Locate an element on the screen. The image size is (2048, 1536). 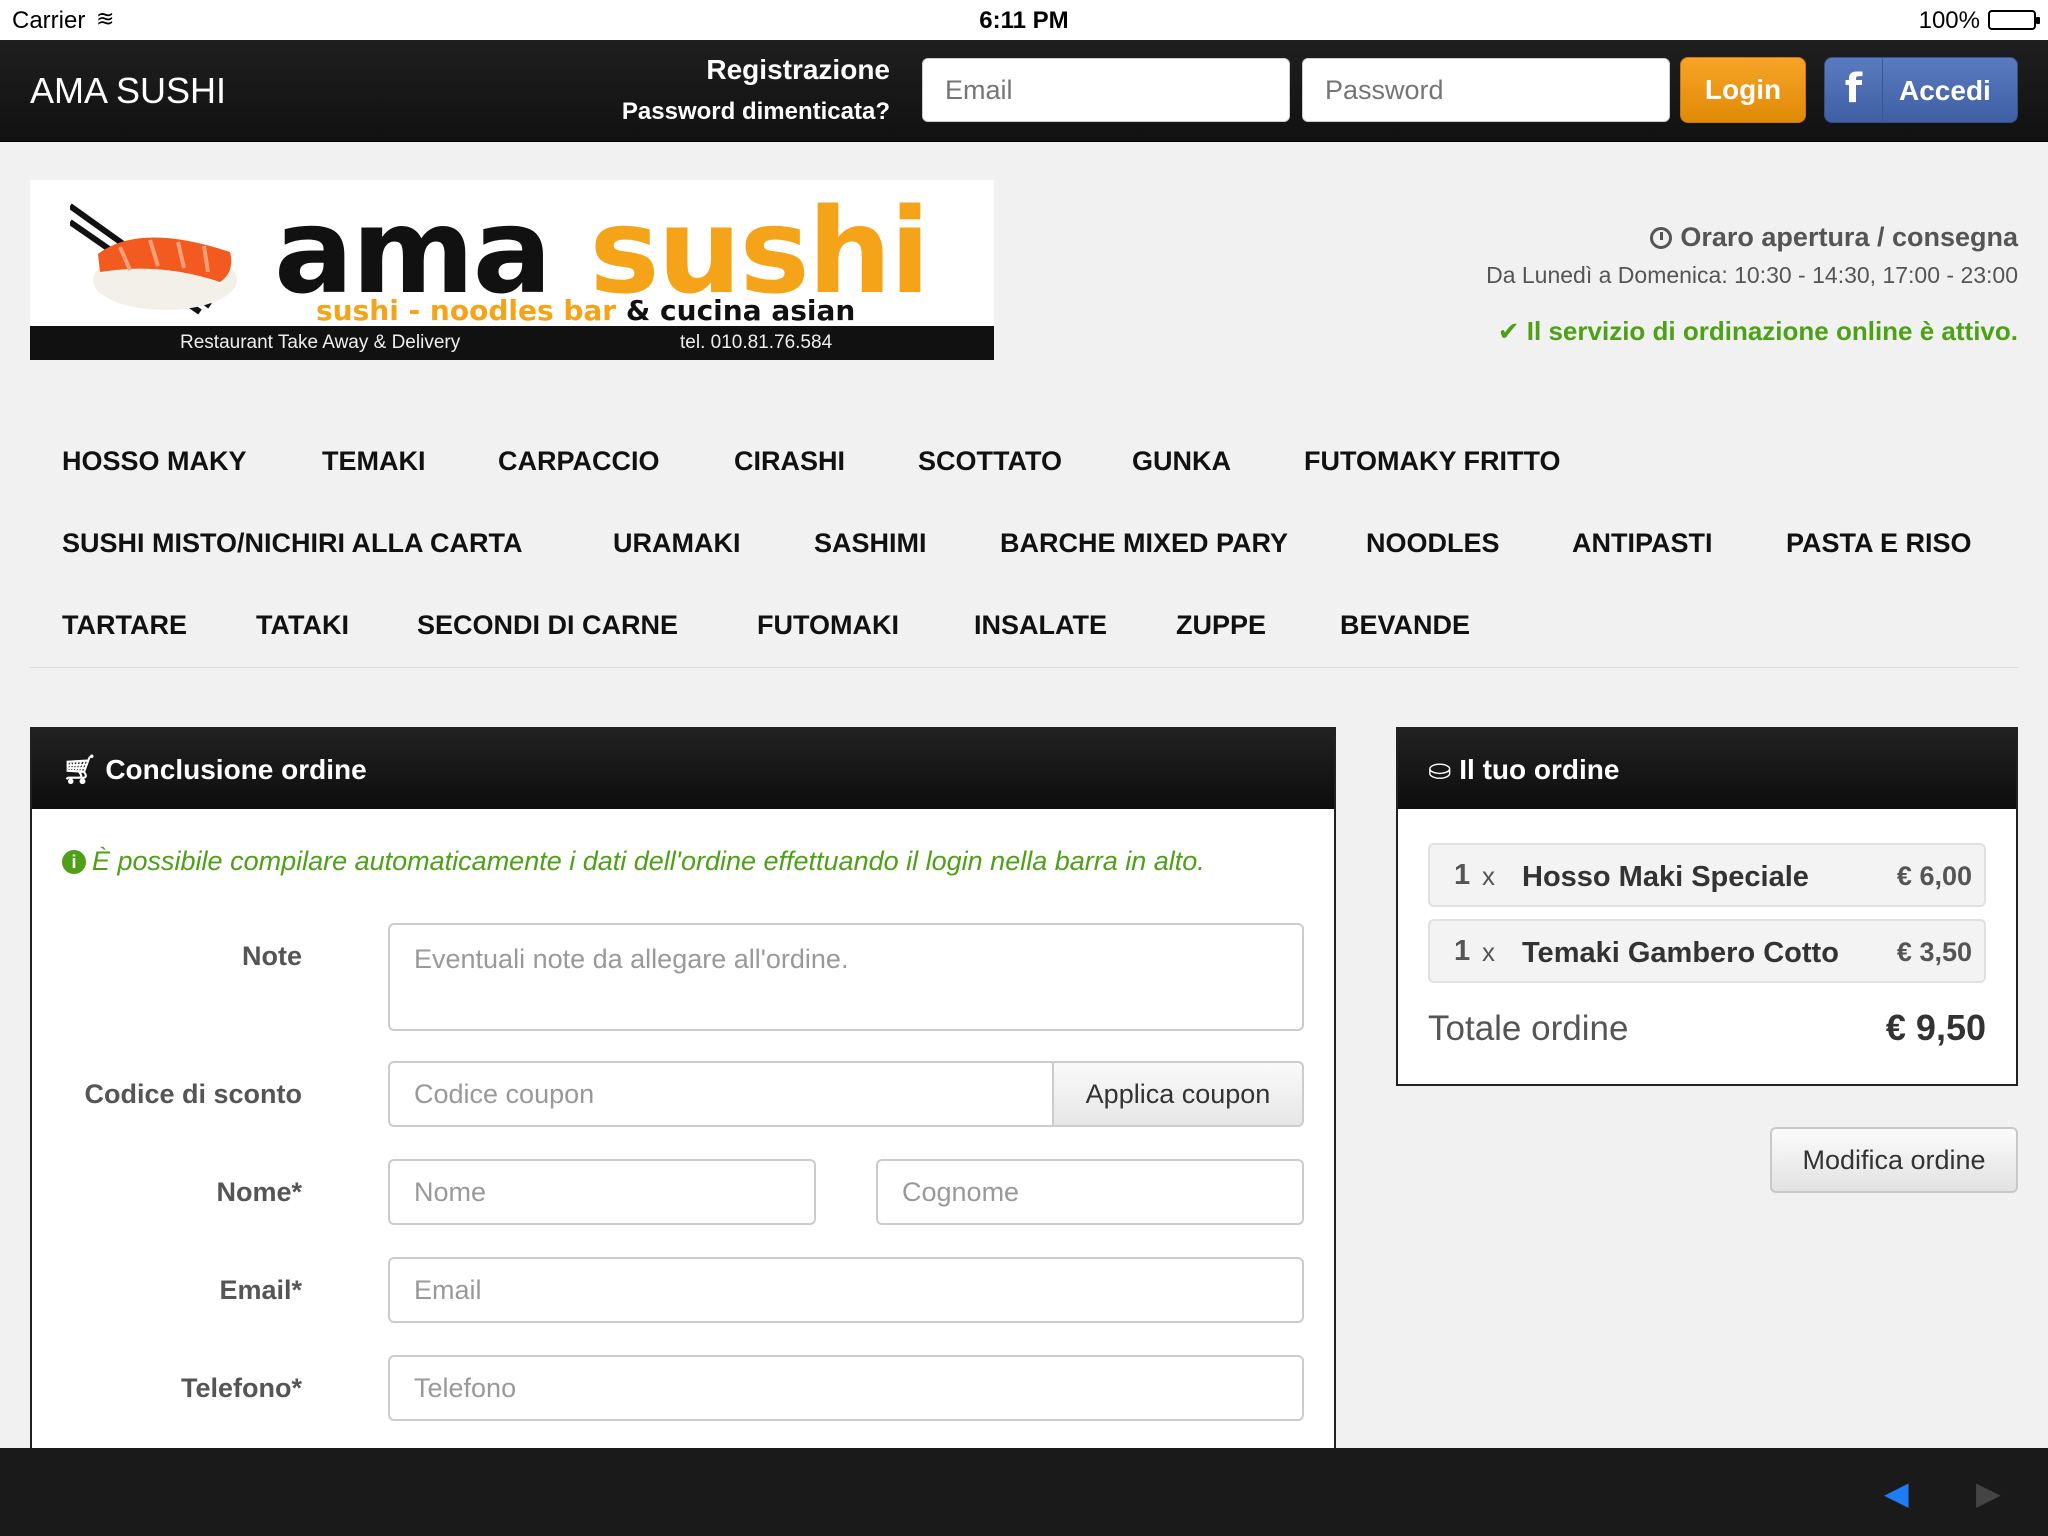
logo-wordmark: ama sushi is located at coordinates (602, 251).